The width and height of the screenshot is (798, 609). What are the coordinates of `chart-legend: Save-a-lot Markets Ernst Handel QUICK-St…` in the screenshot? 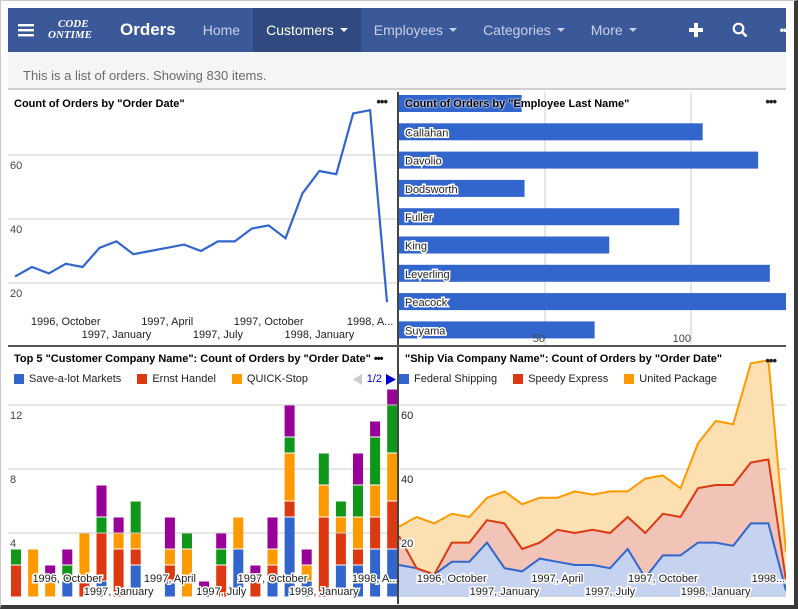 It's located at (169, 379).